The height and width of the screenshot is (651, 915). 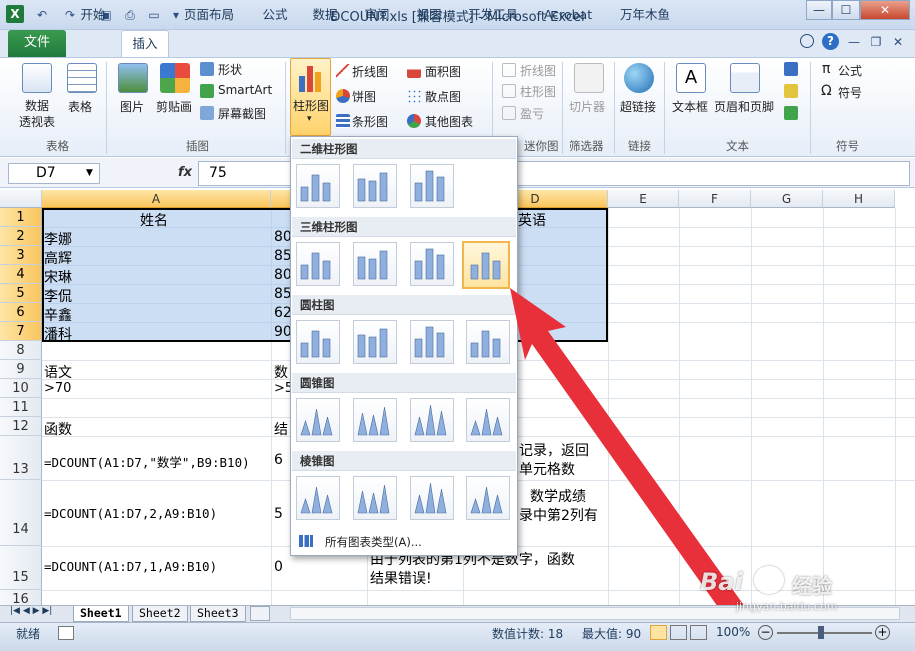 What do you see at coordinates (678, 632) in the screenshot?
I see `page-layout-view-icon` at bounding box center [678, 632].